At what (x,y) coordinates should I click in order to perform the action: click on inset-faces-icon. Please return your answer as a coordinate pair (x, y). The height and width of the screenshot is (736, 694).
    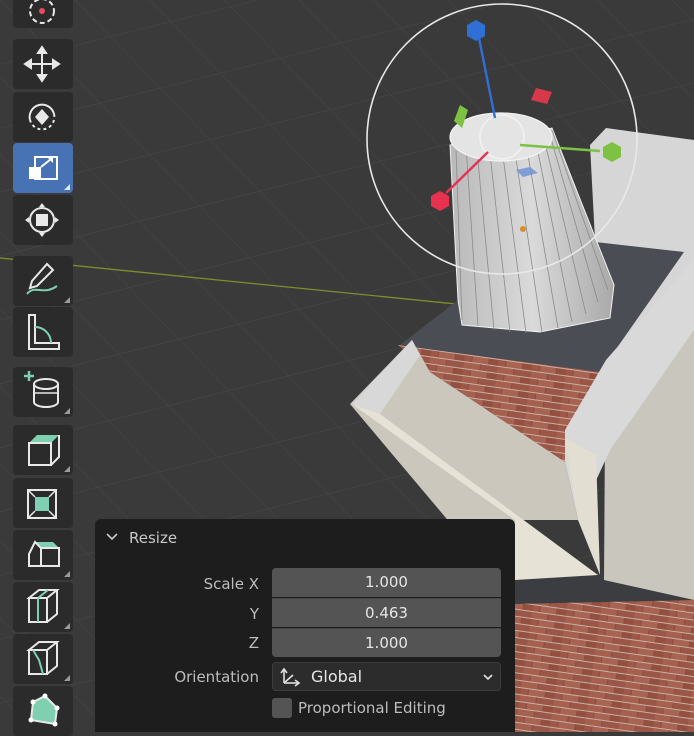
    Looking at the image, I should click on (42, 504).